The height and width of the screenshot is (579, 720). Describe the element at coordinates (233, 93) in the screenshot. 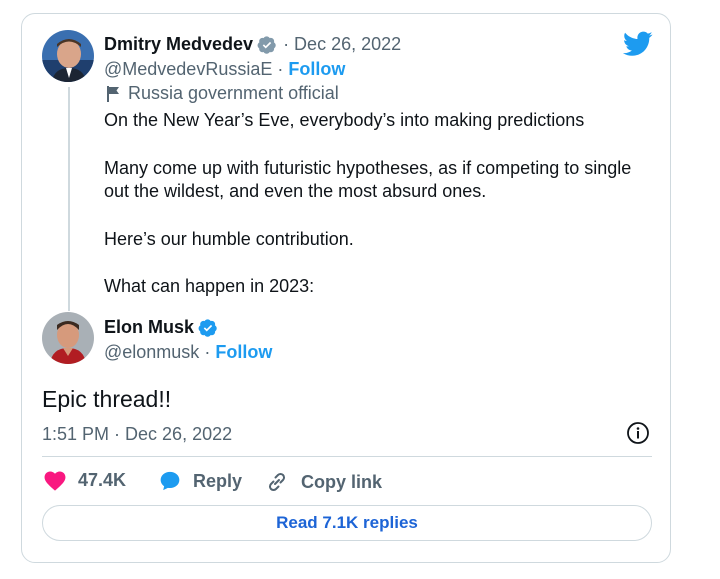

I see `government-label-text: Russia government official` at that location.